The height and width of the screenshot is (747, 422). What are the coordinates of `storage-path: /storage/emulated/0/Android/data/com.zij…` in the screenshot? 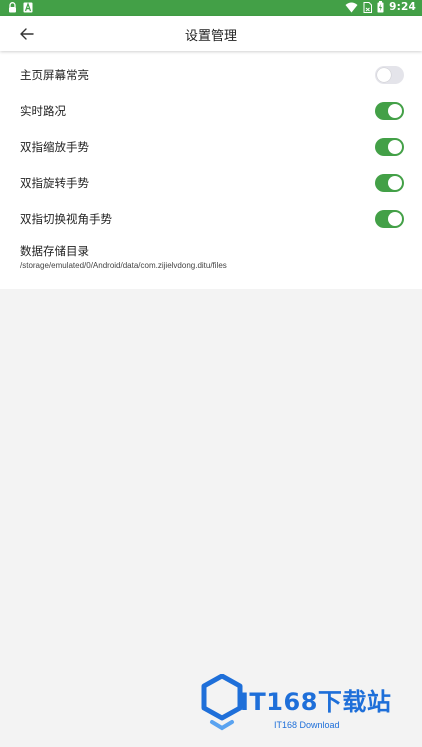 It's located at (123, 265).